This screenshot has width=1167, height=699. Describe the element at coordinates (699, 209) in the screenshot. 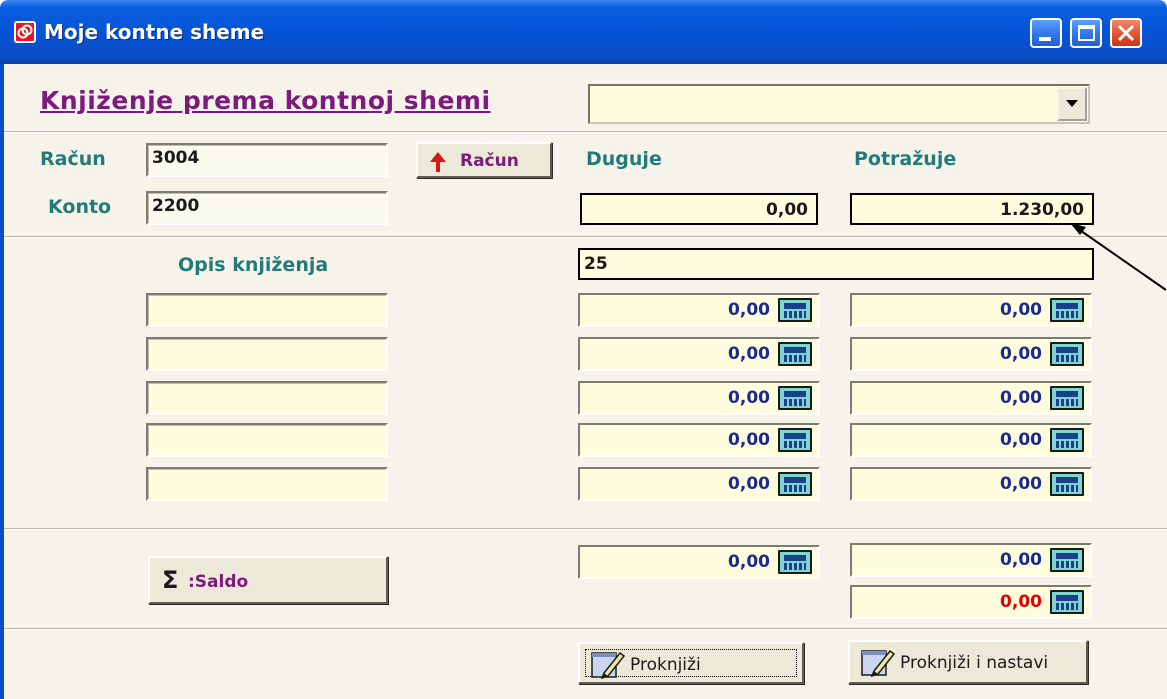

I see `main-duguje-field: 0,00` at that location.